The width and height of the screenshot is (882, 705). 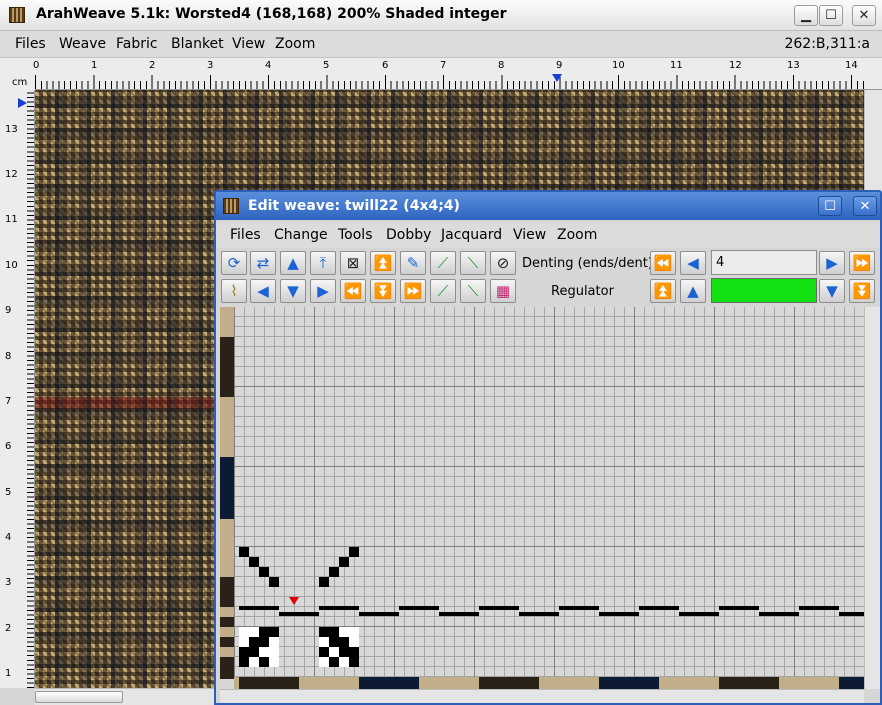 What do you see at coordinates (676, 65) in the screenshot?
I see `hruler-label: 11` at bounding box center [676, 65].